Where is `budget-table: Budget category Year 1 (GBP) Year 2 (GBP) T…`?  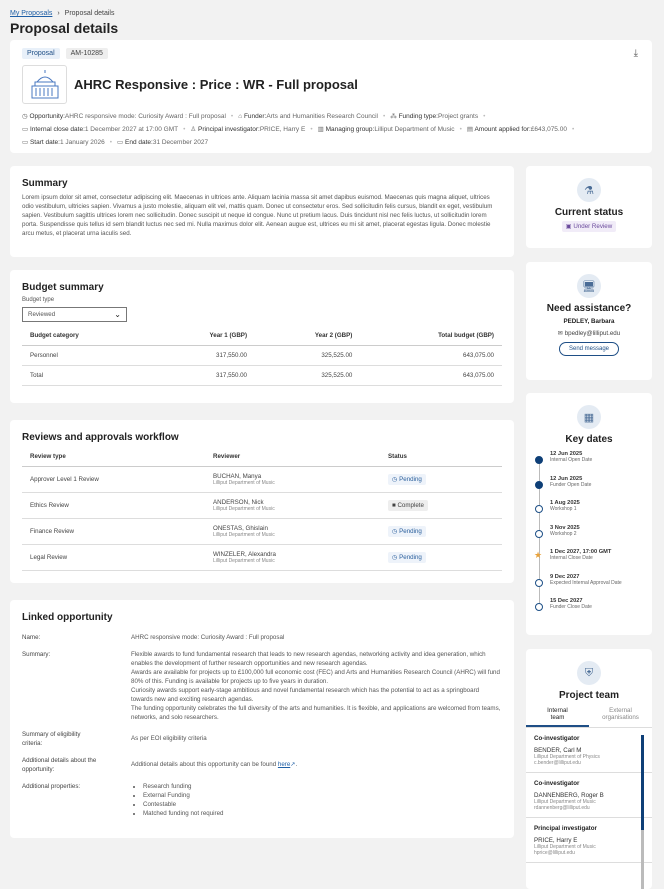
budget-table: Budget category Year 1 (GBP) Year 2 (GBP) T… is located at coordinates (262, 356).